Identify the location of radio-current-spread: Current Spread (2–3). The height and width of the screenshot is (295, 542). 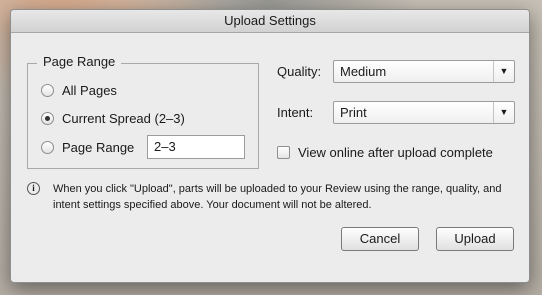
(113, 118).